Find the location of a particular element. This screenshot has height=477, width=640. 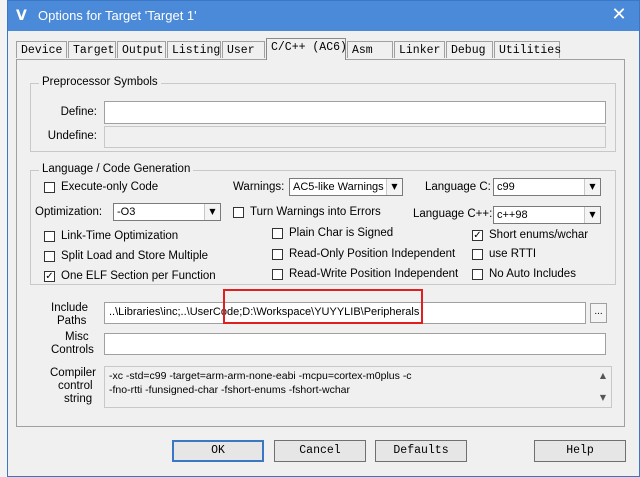

misc-controls-input is located at coordinates (355, 344).